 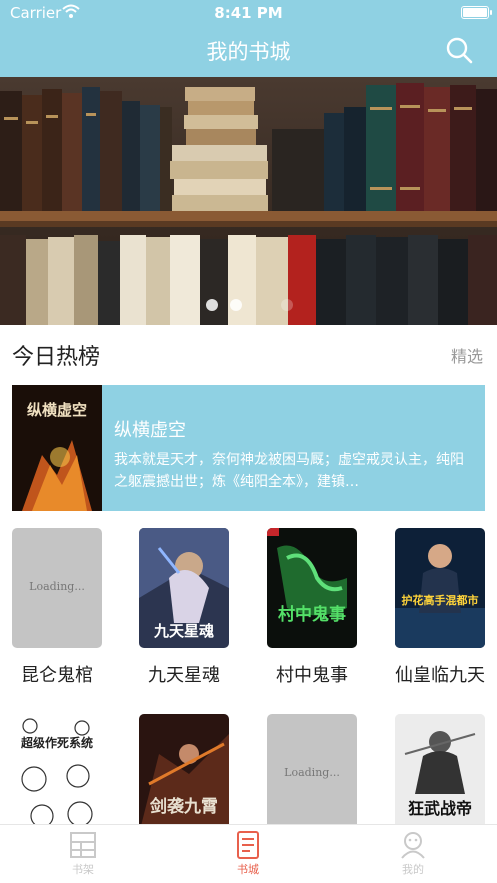 I want to click on tab-label: 书架, so click(x=83, y=869).